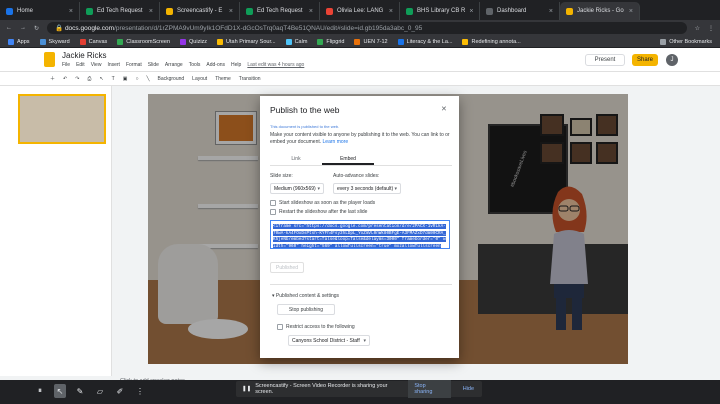 This screenshot has height=404, width=720. Describe the element at coordinates (316, 327) in the screenshot. I see `restrict-access-checkbox: Restrict access to the following` at that location.